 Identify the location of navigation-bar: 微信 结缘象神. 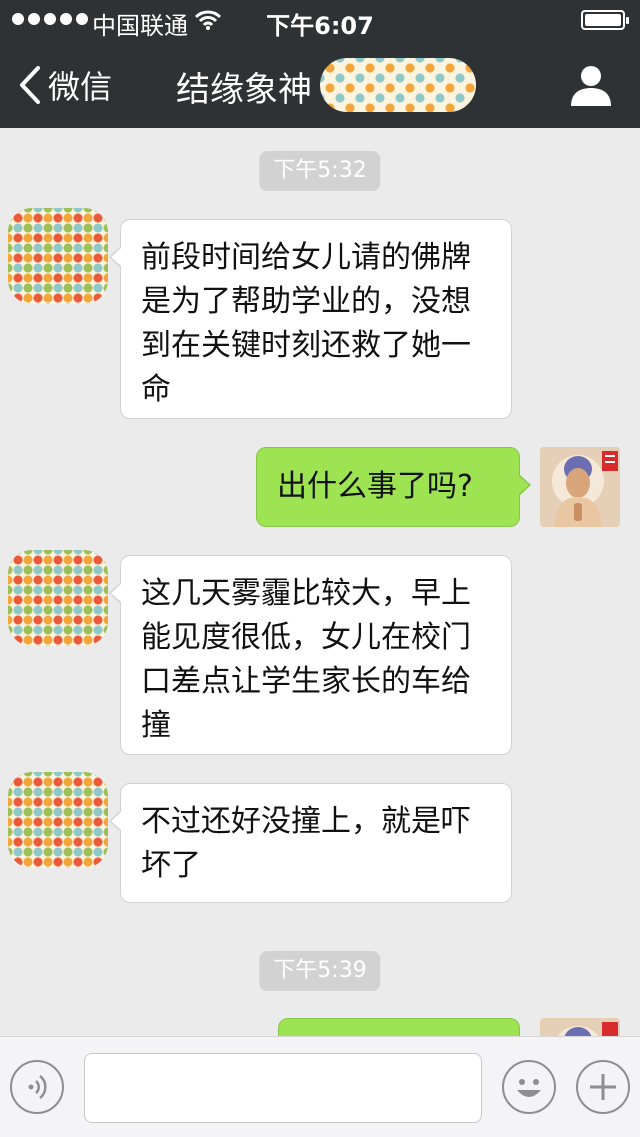
(320, 84).